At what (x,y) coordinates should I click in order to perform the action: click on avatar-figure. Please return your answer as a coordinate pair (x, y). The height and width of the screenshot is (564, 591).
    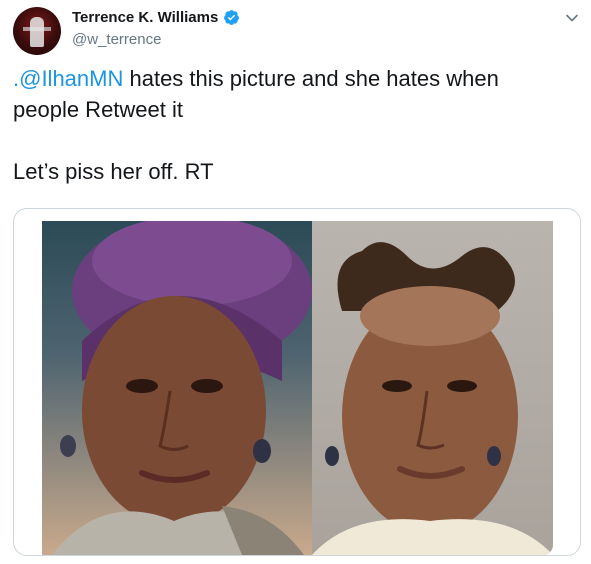
    Looking at the image, I should click on (37, 32).